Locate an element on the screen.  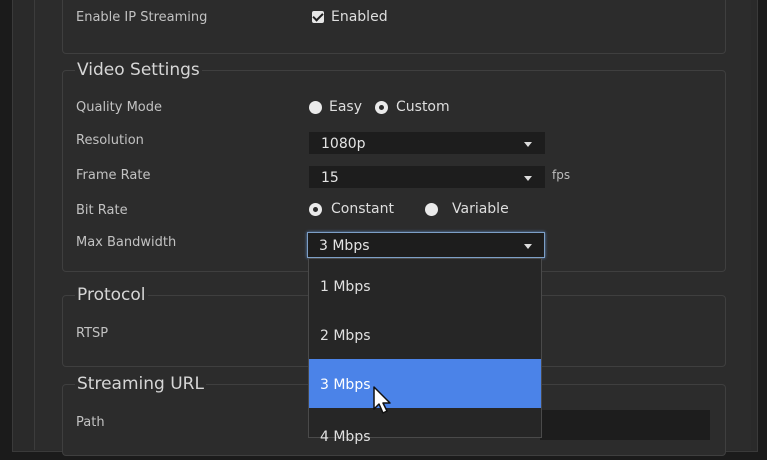
mouse-pointer-icon is located at coordinates (382, 400).